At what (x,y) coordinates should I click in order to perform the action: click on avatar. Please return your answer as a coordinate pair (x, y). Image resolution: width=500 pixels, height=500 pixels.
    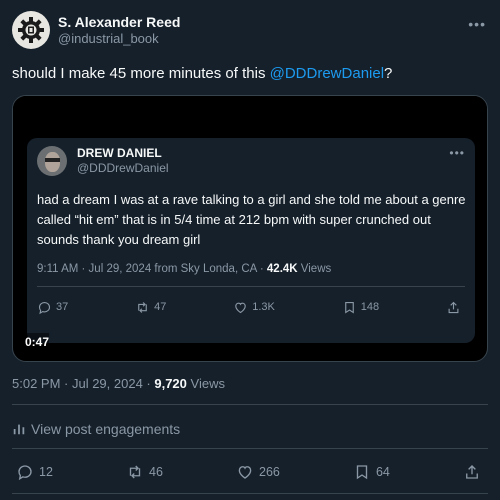
    Looking at the image, I should click on (31, 30).